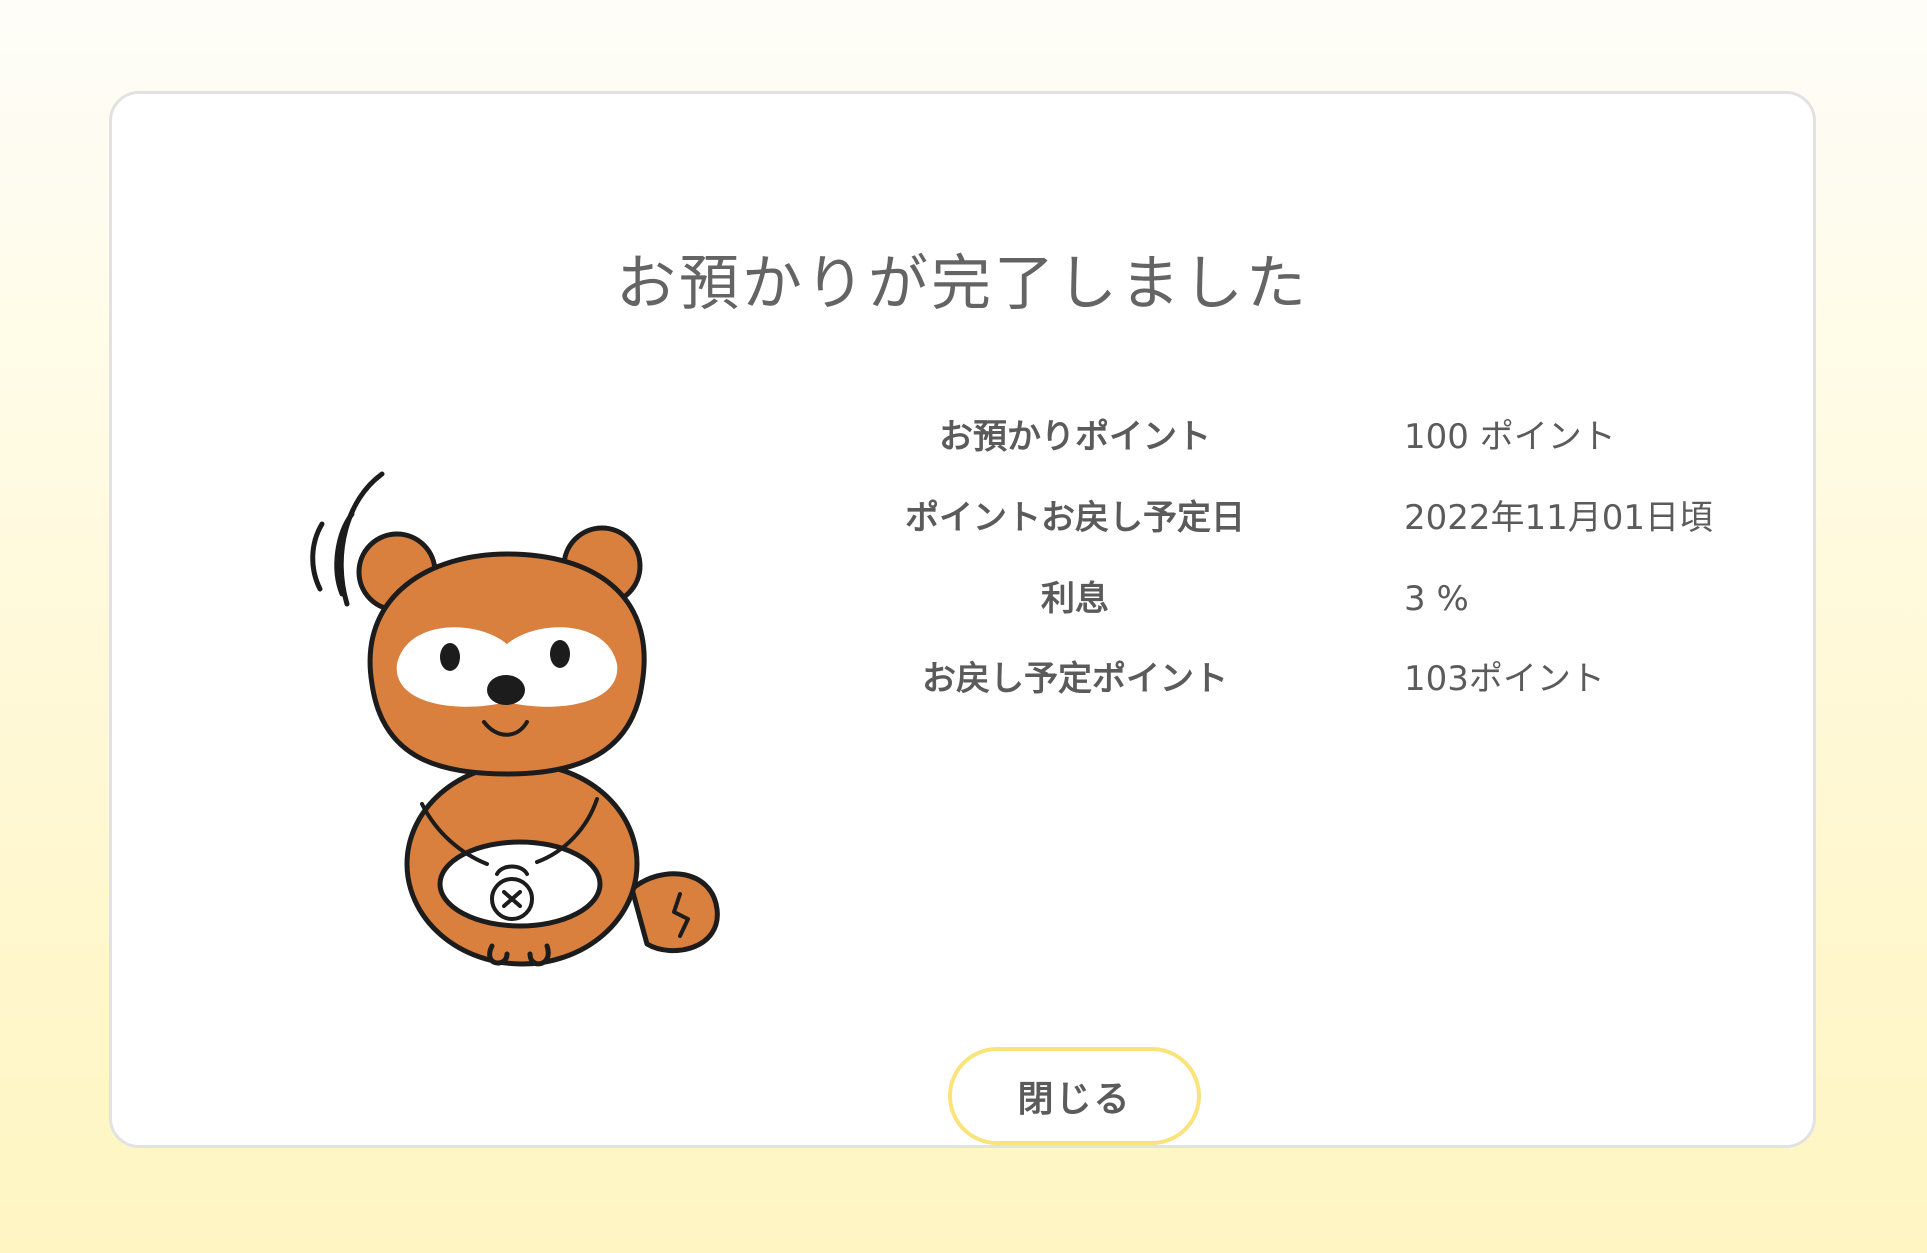  Describe the element at coordinates (1074, 1096) in the screenshot. I see `close-button: 閉じる` at that location.